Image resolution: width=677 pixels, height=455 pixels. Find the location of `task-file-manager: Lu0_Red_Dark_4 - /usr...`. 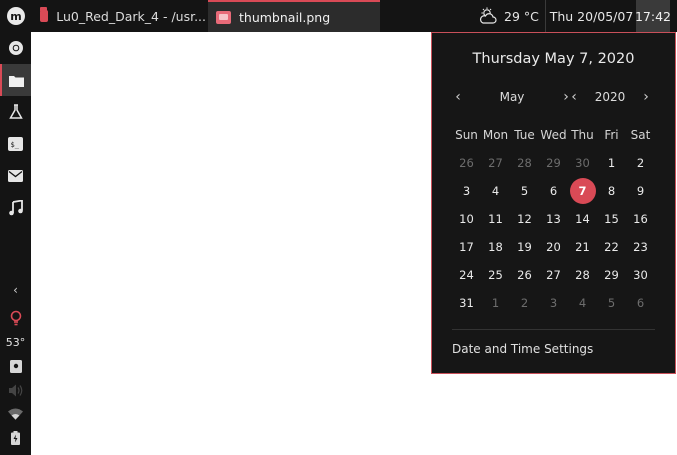

task-file-manager: Lu0_Red_Dark_4 - /usr... is located at coordinates (119, 16).